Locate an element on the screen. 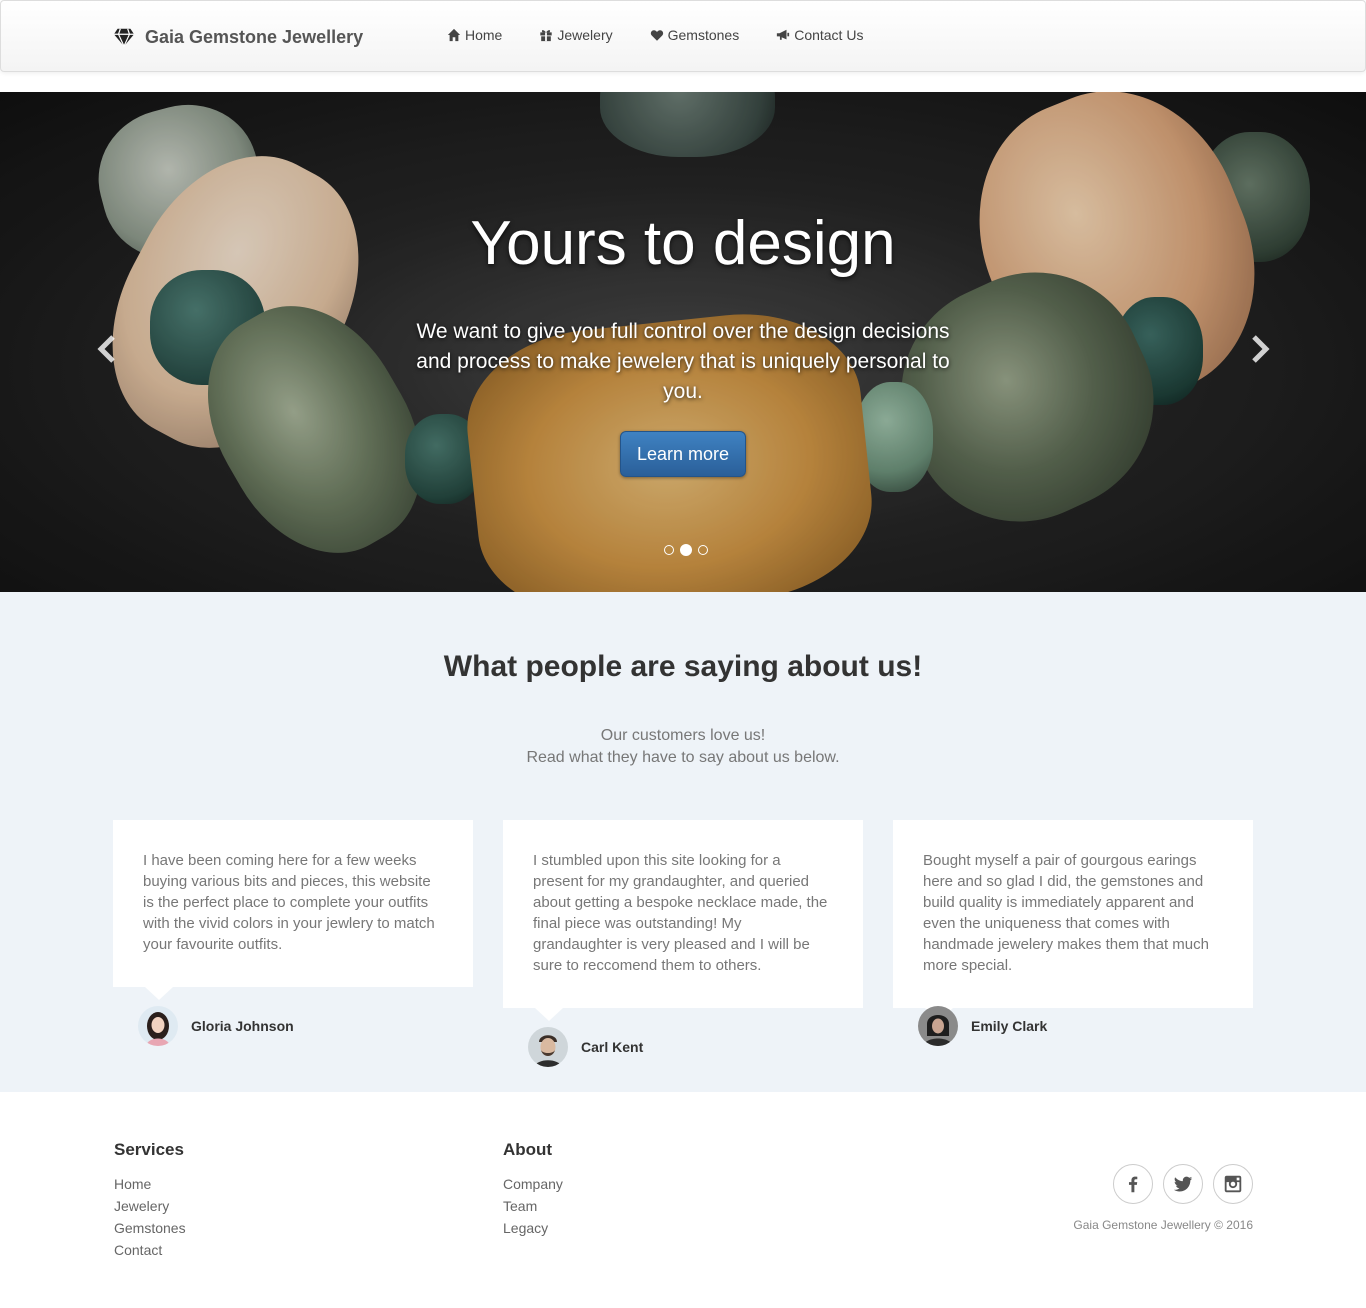 This screenshot has width=1366, height=1308. footer-about-heading: About is located at coordinates (528, 1149).